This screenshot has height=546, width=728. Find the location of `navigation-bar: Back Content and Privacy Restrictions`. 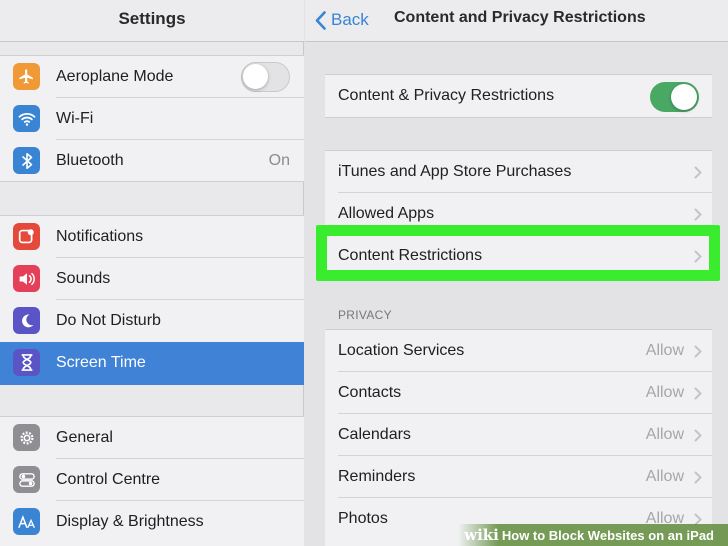

navigation-bar: Back Content and Privacy Restrictions is located at coordinates (516, 21).